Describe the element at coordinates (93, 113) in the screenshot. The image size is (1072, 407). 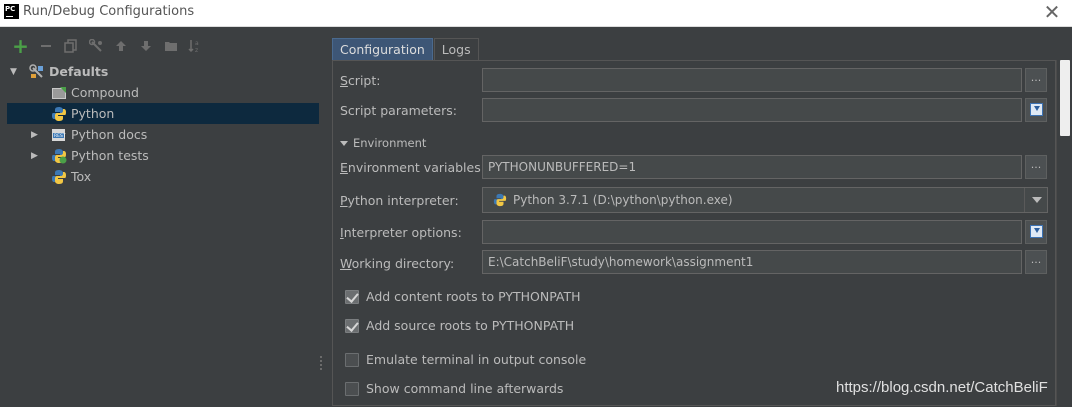
I see `tree-label-python: Python` at that location.